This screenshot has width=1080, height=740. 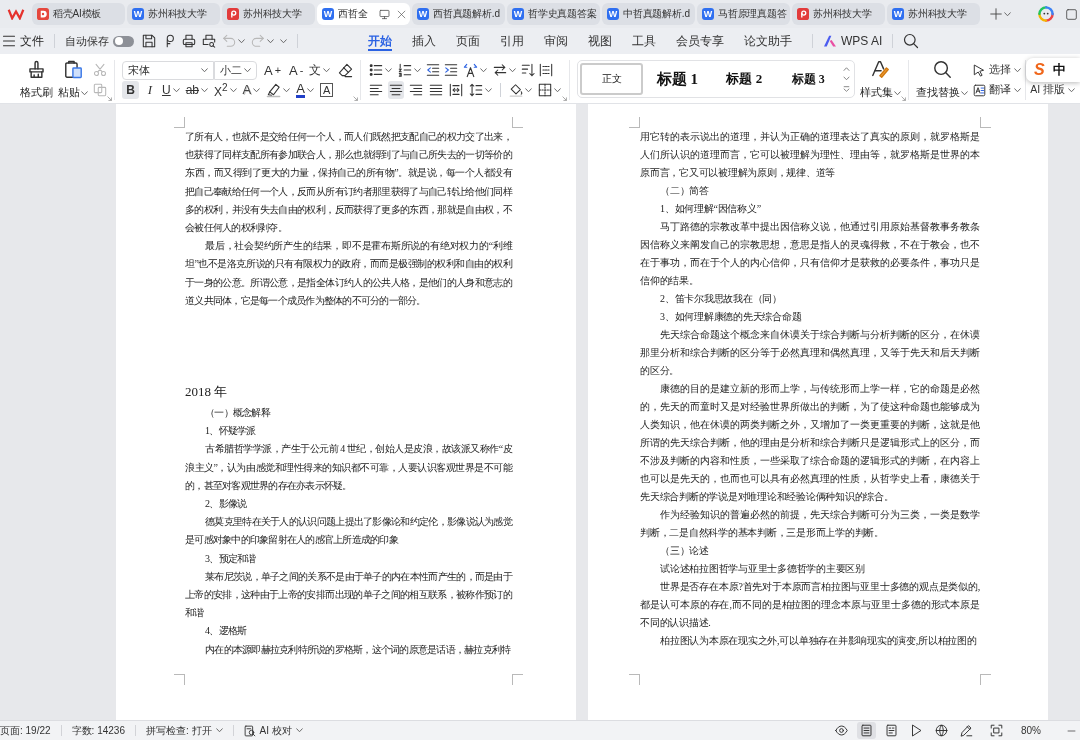 I want to click on ribbon-tab: 插入, so click(x=424, y=41).